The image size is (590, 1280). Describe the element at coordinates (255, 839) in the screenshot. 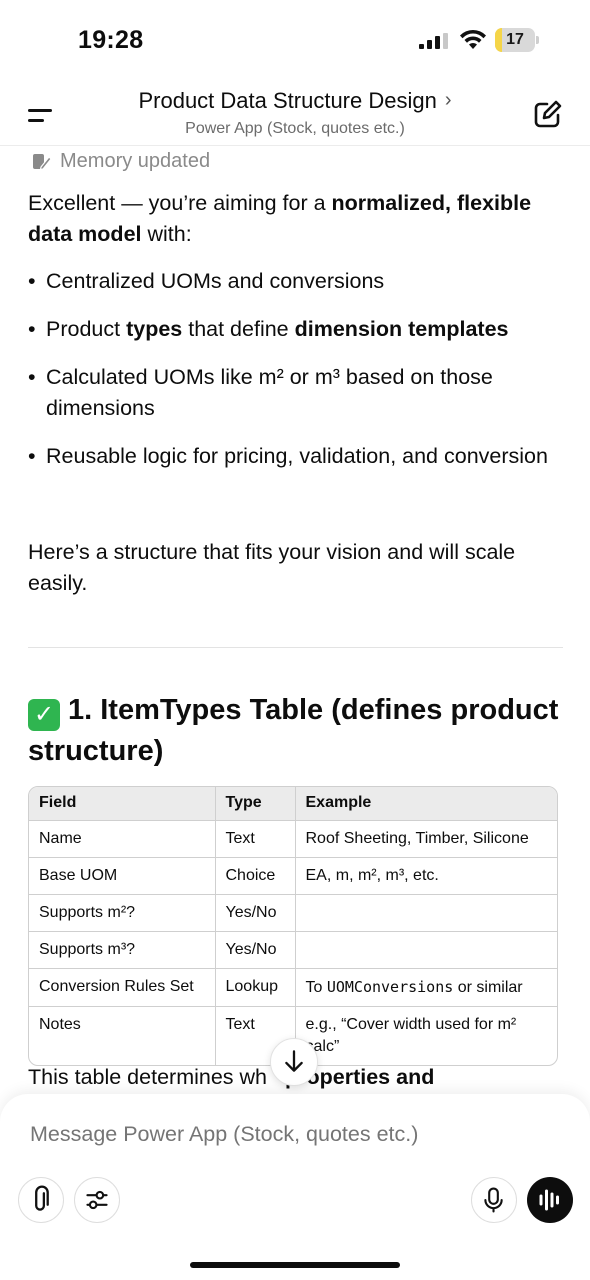

I see `table-cell: Text` at that location.